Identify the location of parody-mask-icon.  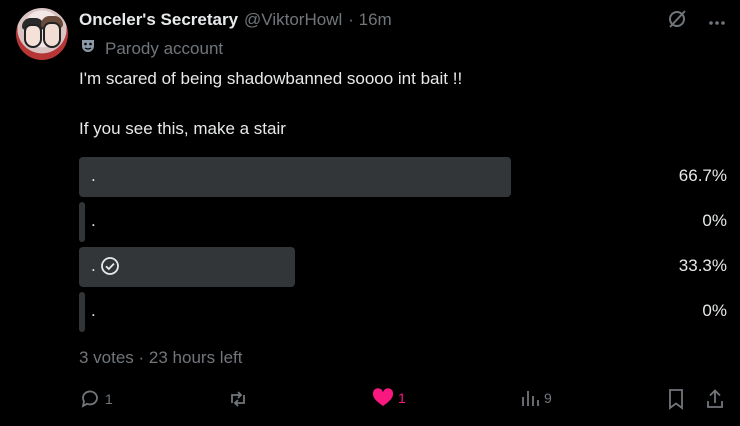
(88, 48).